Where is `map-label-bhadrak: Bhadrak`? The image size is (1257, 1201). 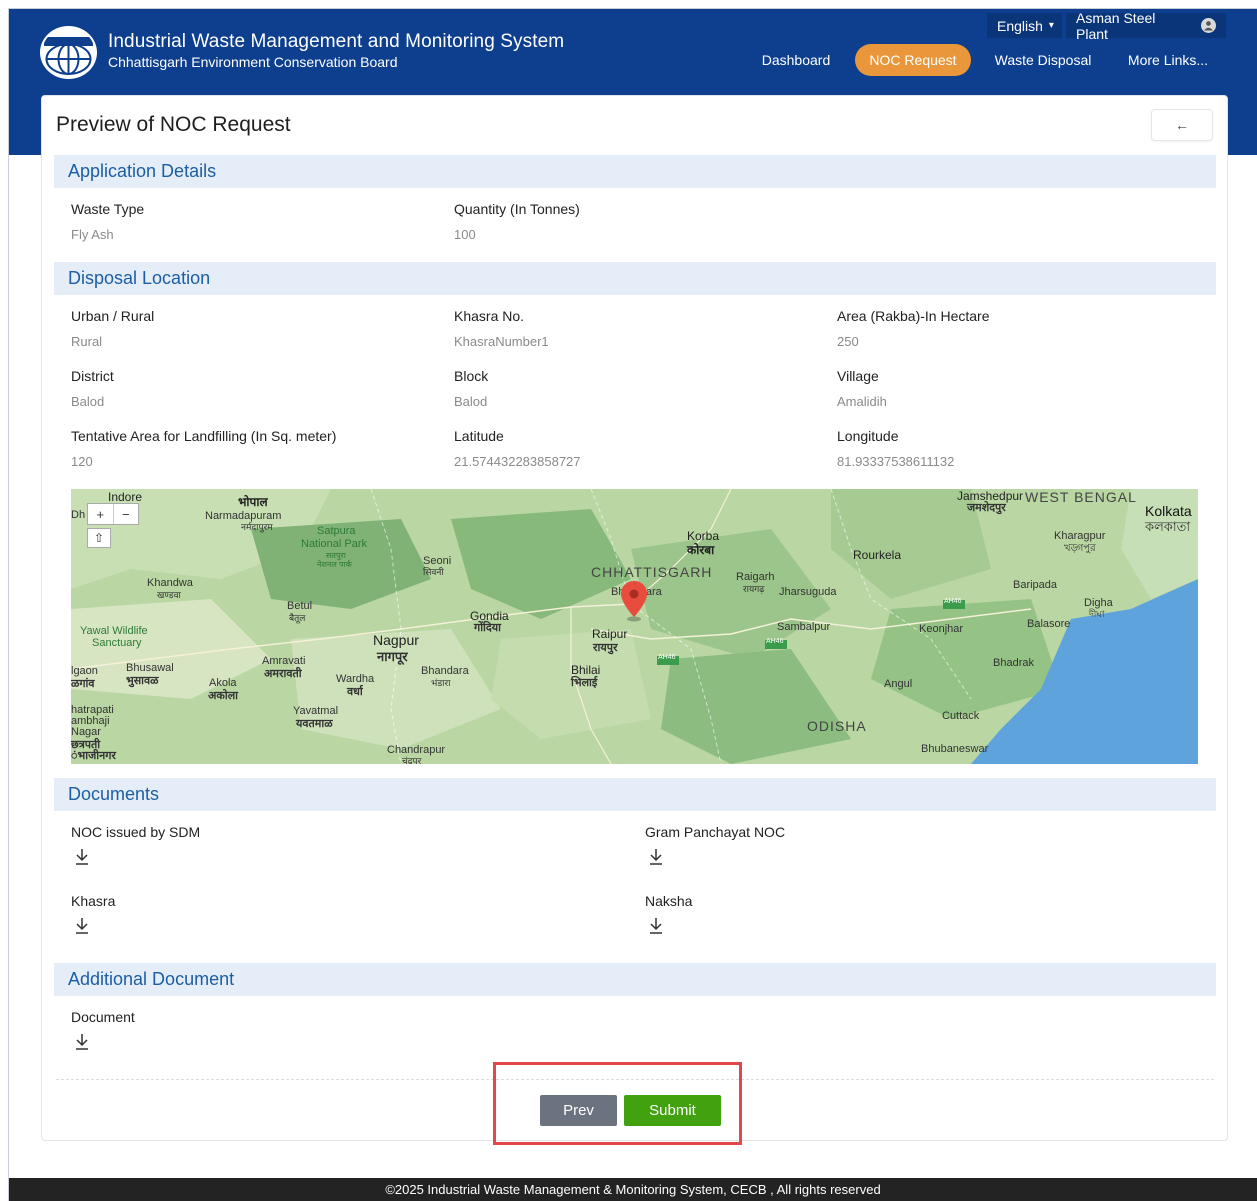
map-label-bhadrak: Bhadrak is located at coordinates (1013, 663).